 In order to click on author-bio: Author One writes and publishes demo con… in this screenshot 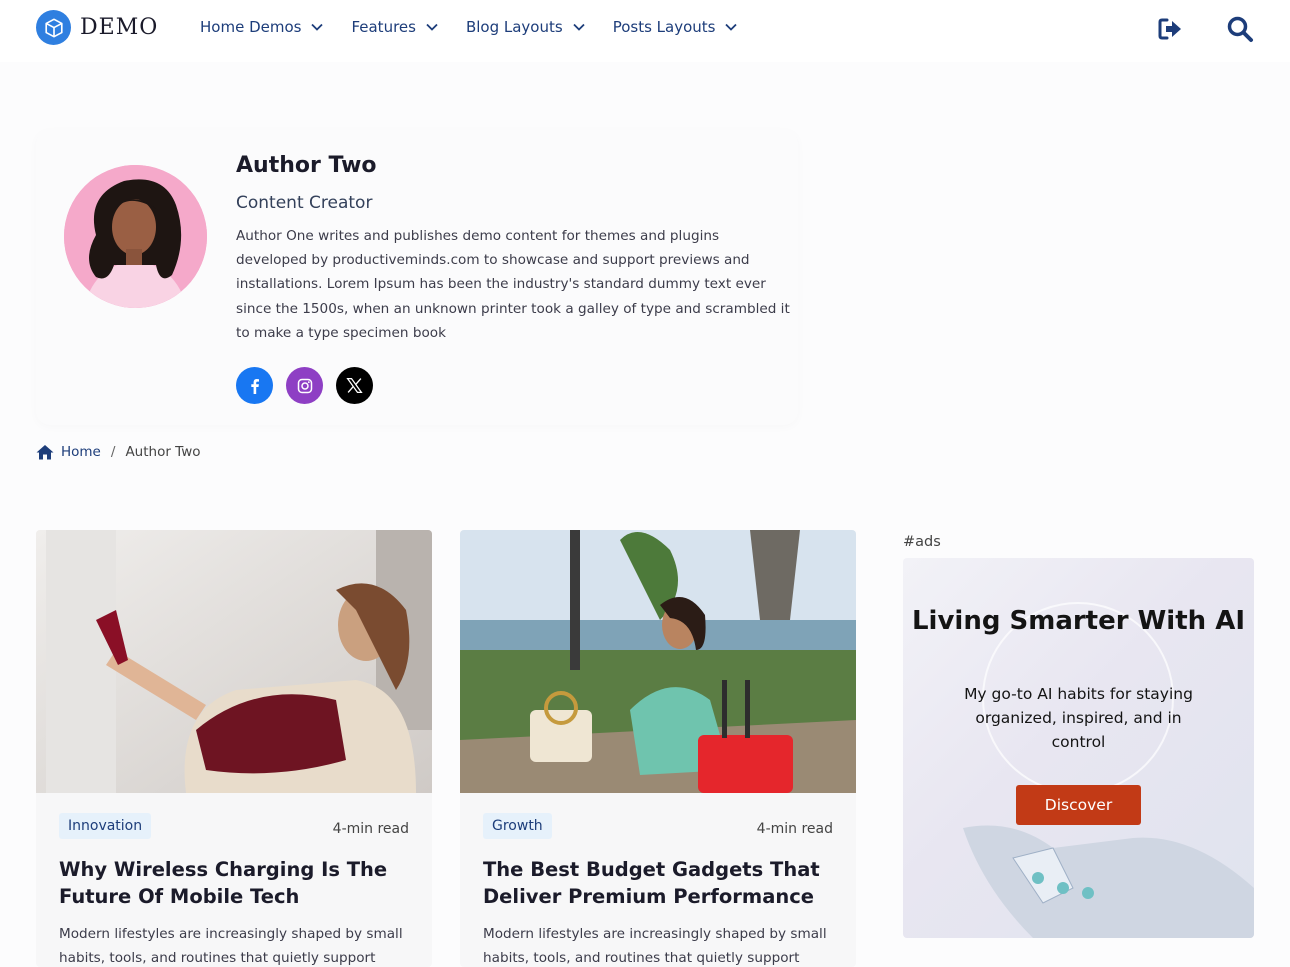, I will do `click(513, 284)`.